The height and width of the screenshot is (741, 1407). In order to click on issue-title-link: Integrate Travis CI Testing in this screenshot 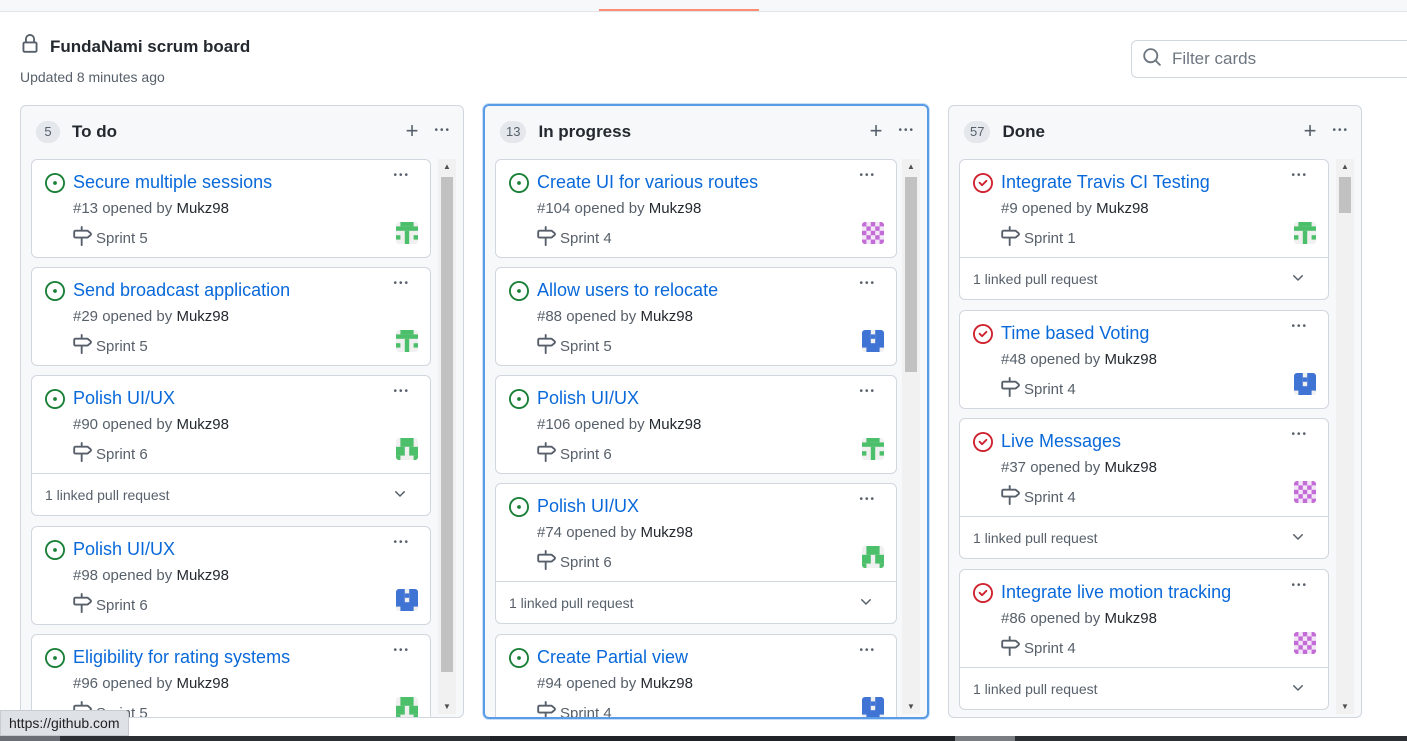, I will do `click(1105, 182)`.